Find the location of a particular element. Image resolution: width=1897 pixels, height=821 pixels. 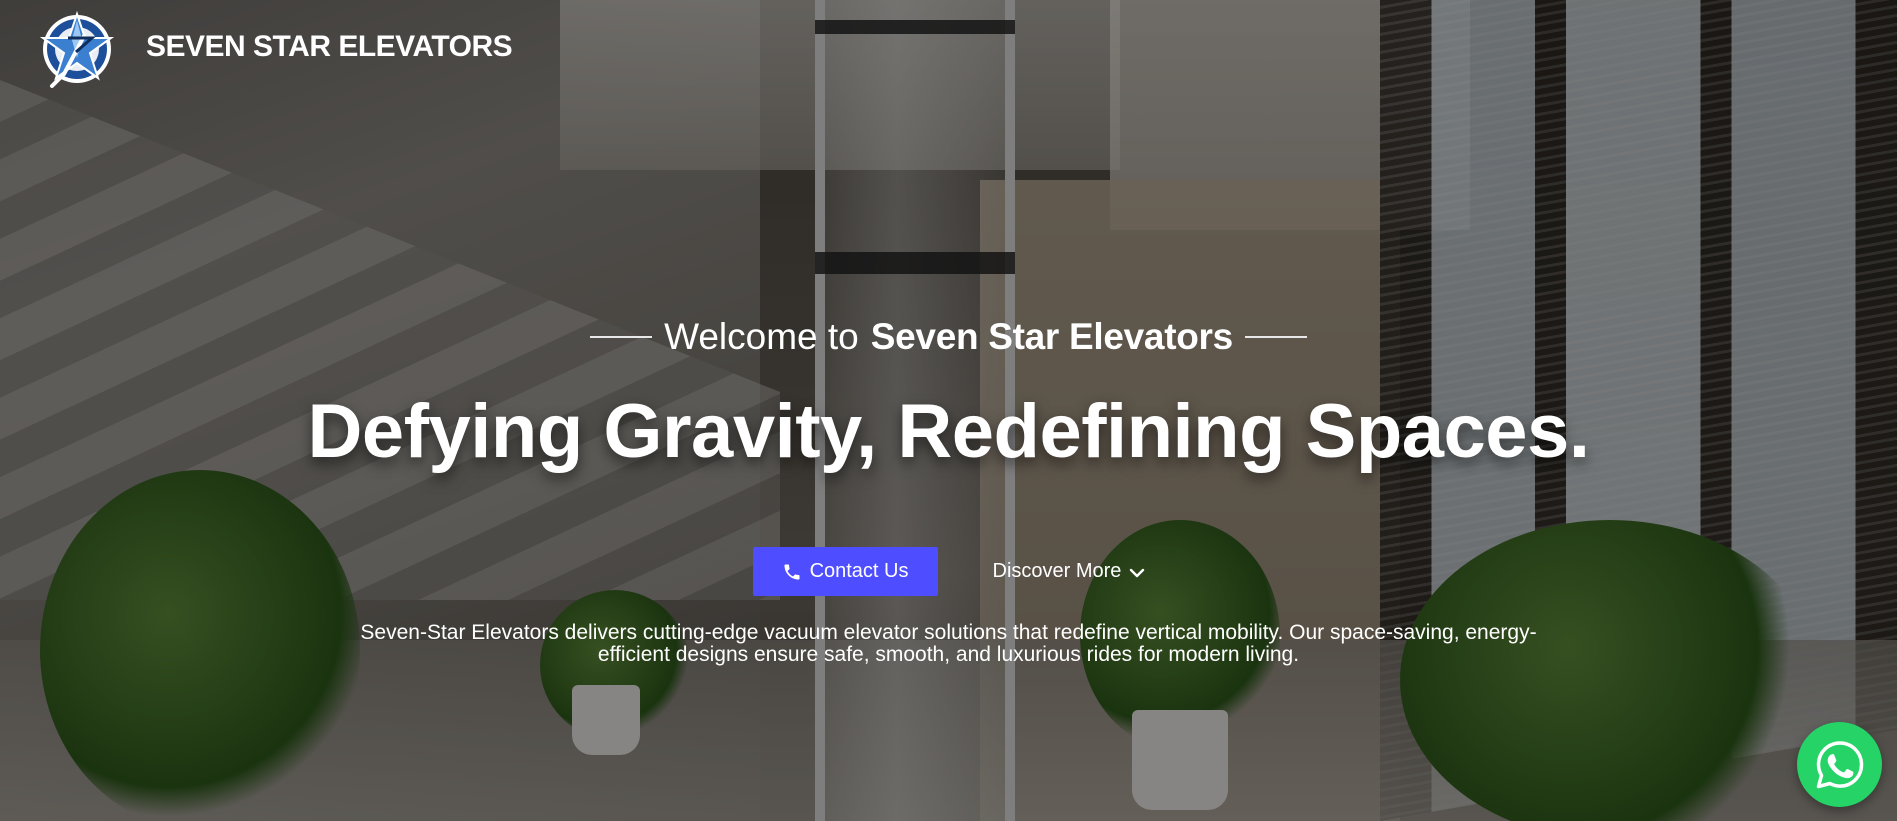

divider-line-right is located at coordinates (1275, 337).